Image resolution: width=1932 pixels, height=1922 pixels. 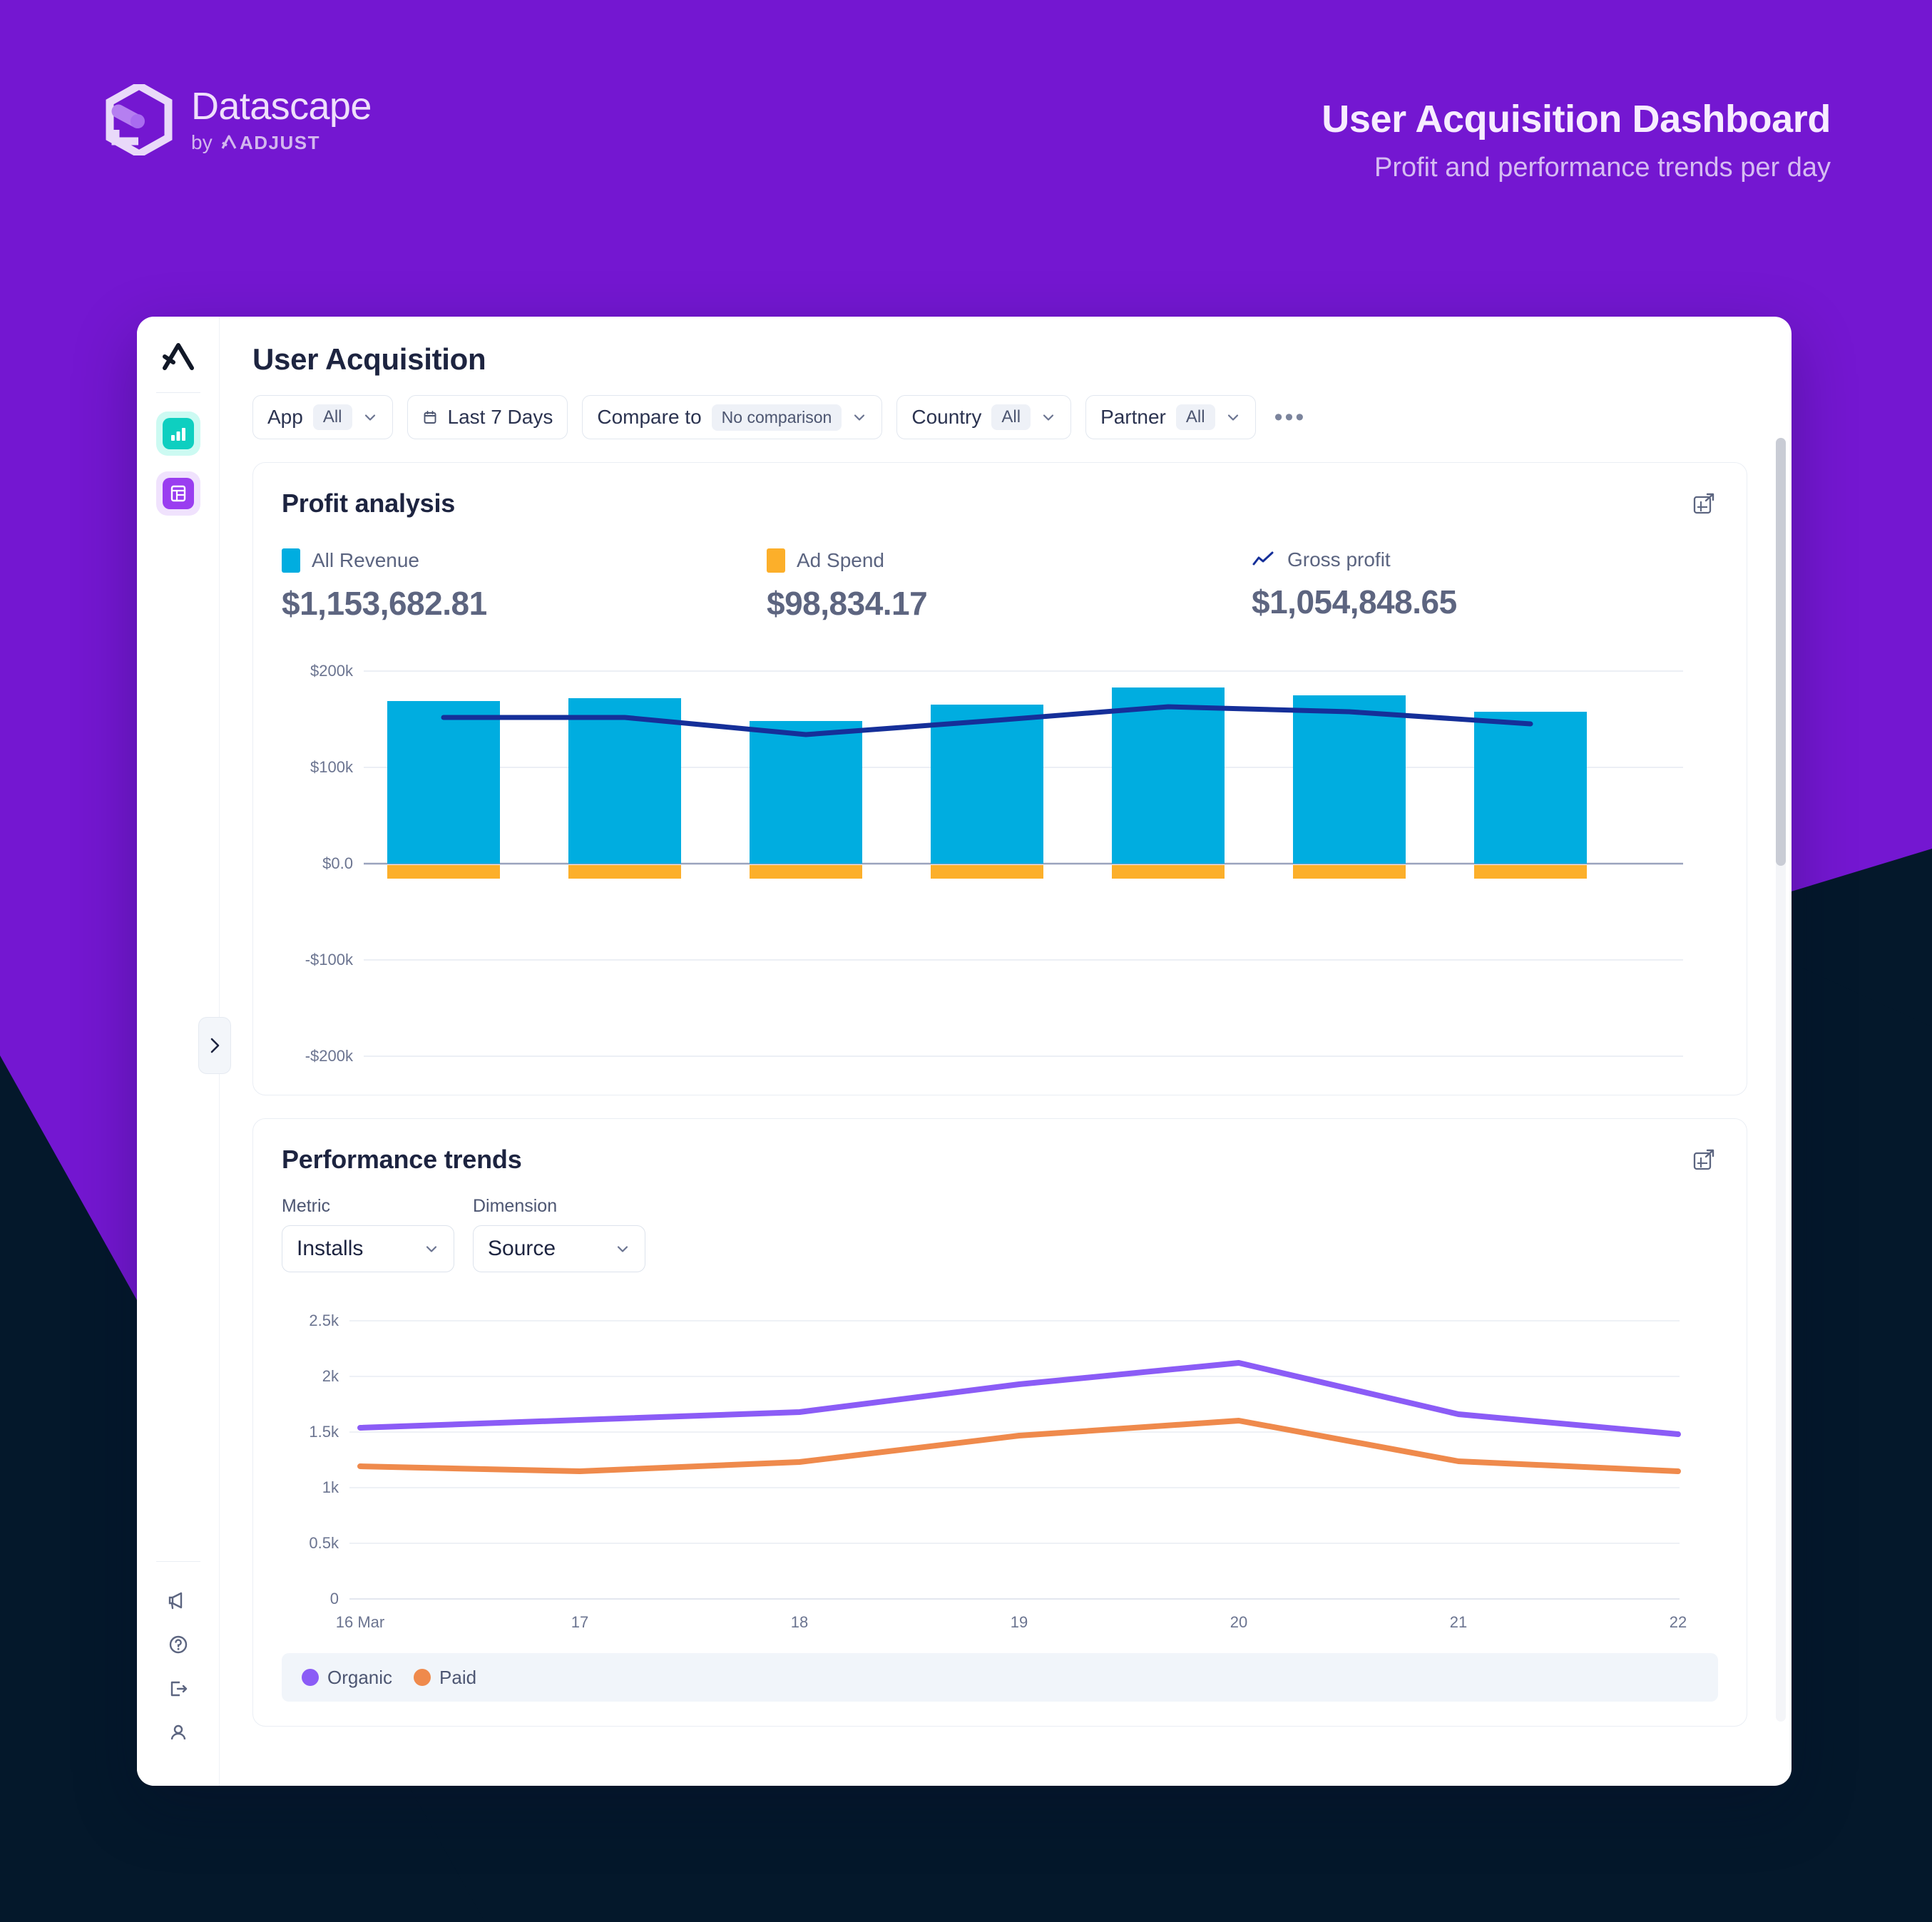 I want to click on ad-spend-color-swatch, so click(x=776, y=560).